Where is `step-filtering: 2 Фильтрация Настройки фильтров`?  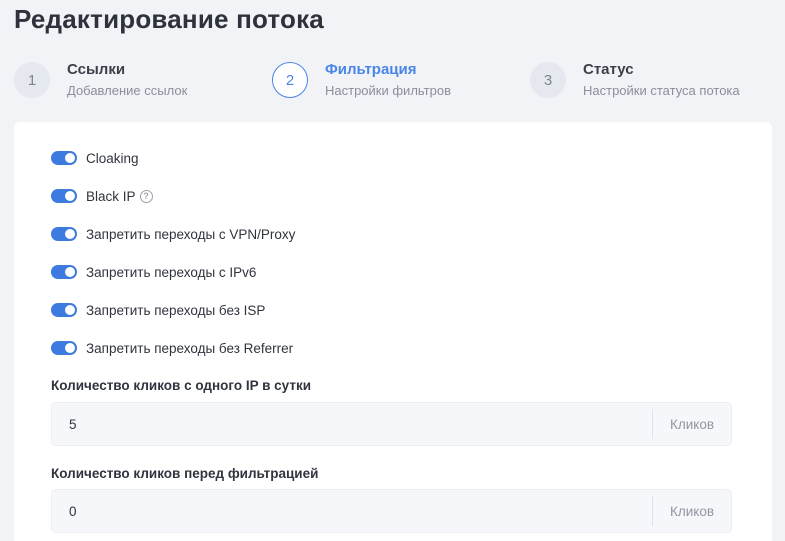 step-filtering: 2 Фильтрация Настройки фильтров is located at coordinates (361, 80).